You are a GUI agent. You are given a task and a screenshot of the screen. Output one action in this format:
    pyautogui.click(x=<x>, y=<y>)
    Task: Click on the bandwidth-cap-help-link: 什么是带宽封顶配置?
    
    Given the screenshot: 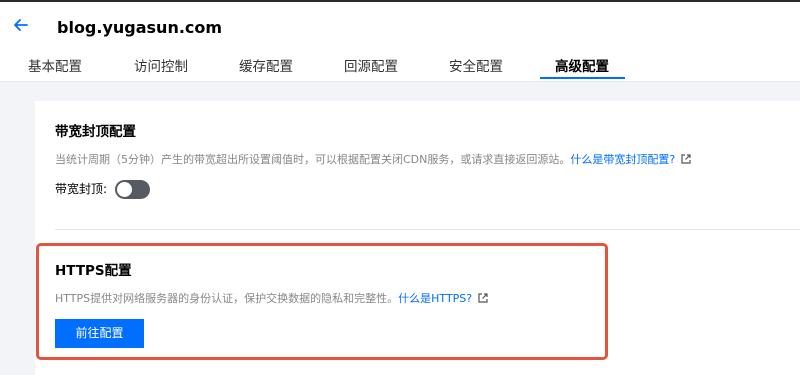 What is the action you would take?
    pyautogui.click(x=622, y=159)
    